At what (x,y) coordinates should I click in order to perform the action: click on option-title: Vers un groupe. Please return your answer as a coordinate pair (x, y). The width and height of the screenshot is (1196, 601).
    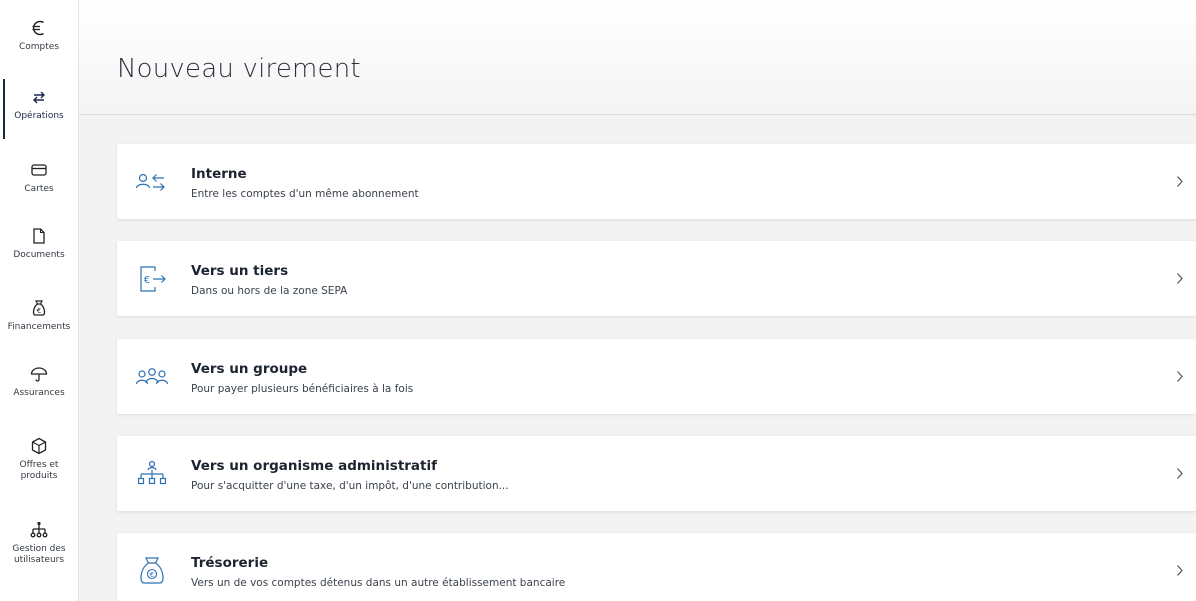
    Looking at the image, I should click on (249, 369).